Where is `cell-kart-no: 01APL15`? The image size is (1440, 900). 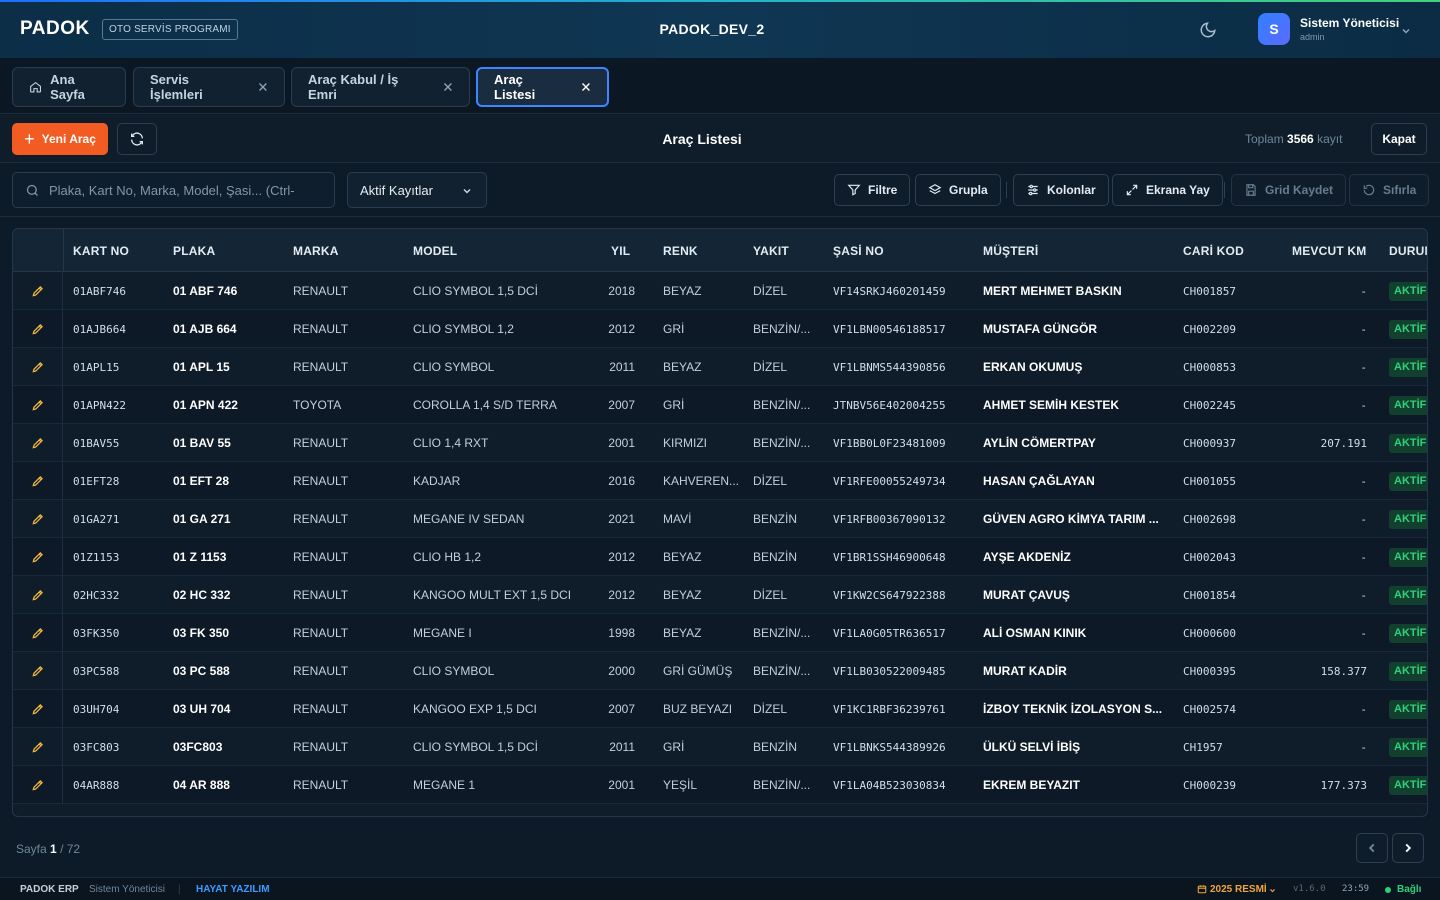 cell-kart-no: 01APL15 is located at coordinates (96, 367).